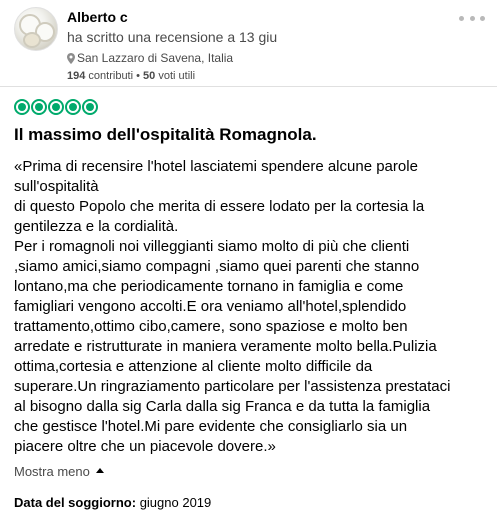  Describe the element at coordinates (155, 58) in the screenshot. I see `location-text: San Lazzaro di Savena, Italia` at that location.